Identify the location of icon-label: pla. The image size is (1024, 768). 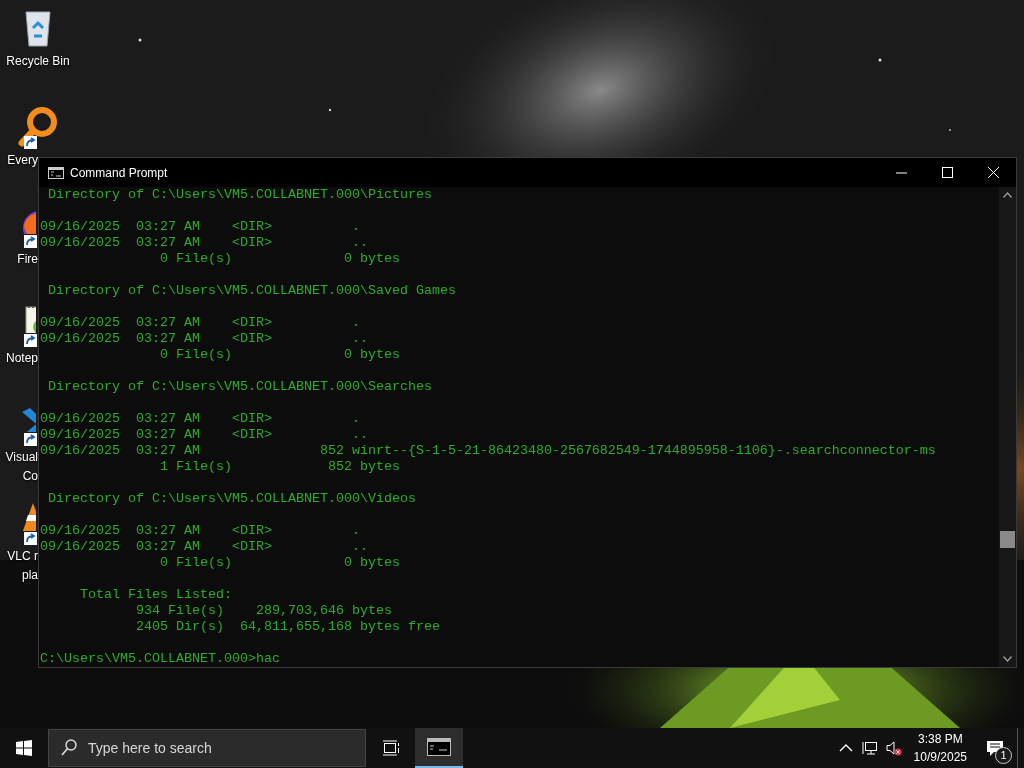
(30, 575).